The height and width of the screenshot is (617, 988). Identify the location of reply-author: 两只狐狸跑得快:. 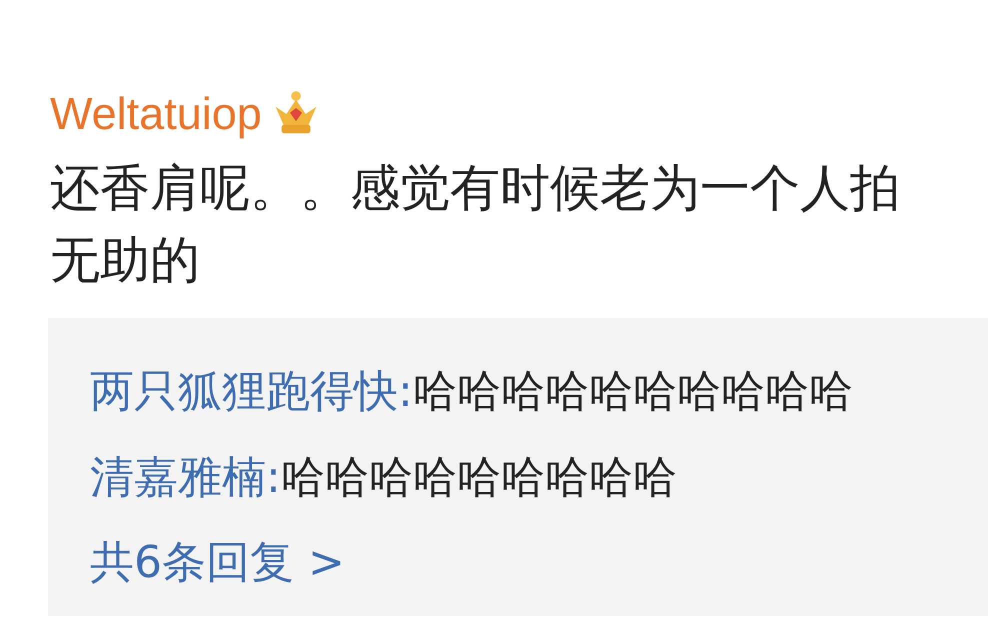
(251, 391).